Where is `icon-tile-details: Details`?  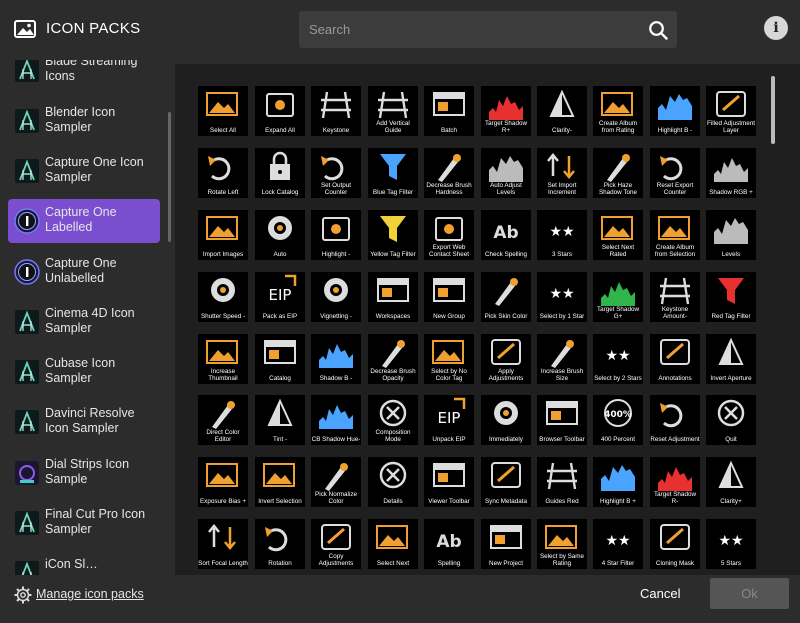 icon-tile-details: Details is located at coordinates (393, 482).